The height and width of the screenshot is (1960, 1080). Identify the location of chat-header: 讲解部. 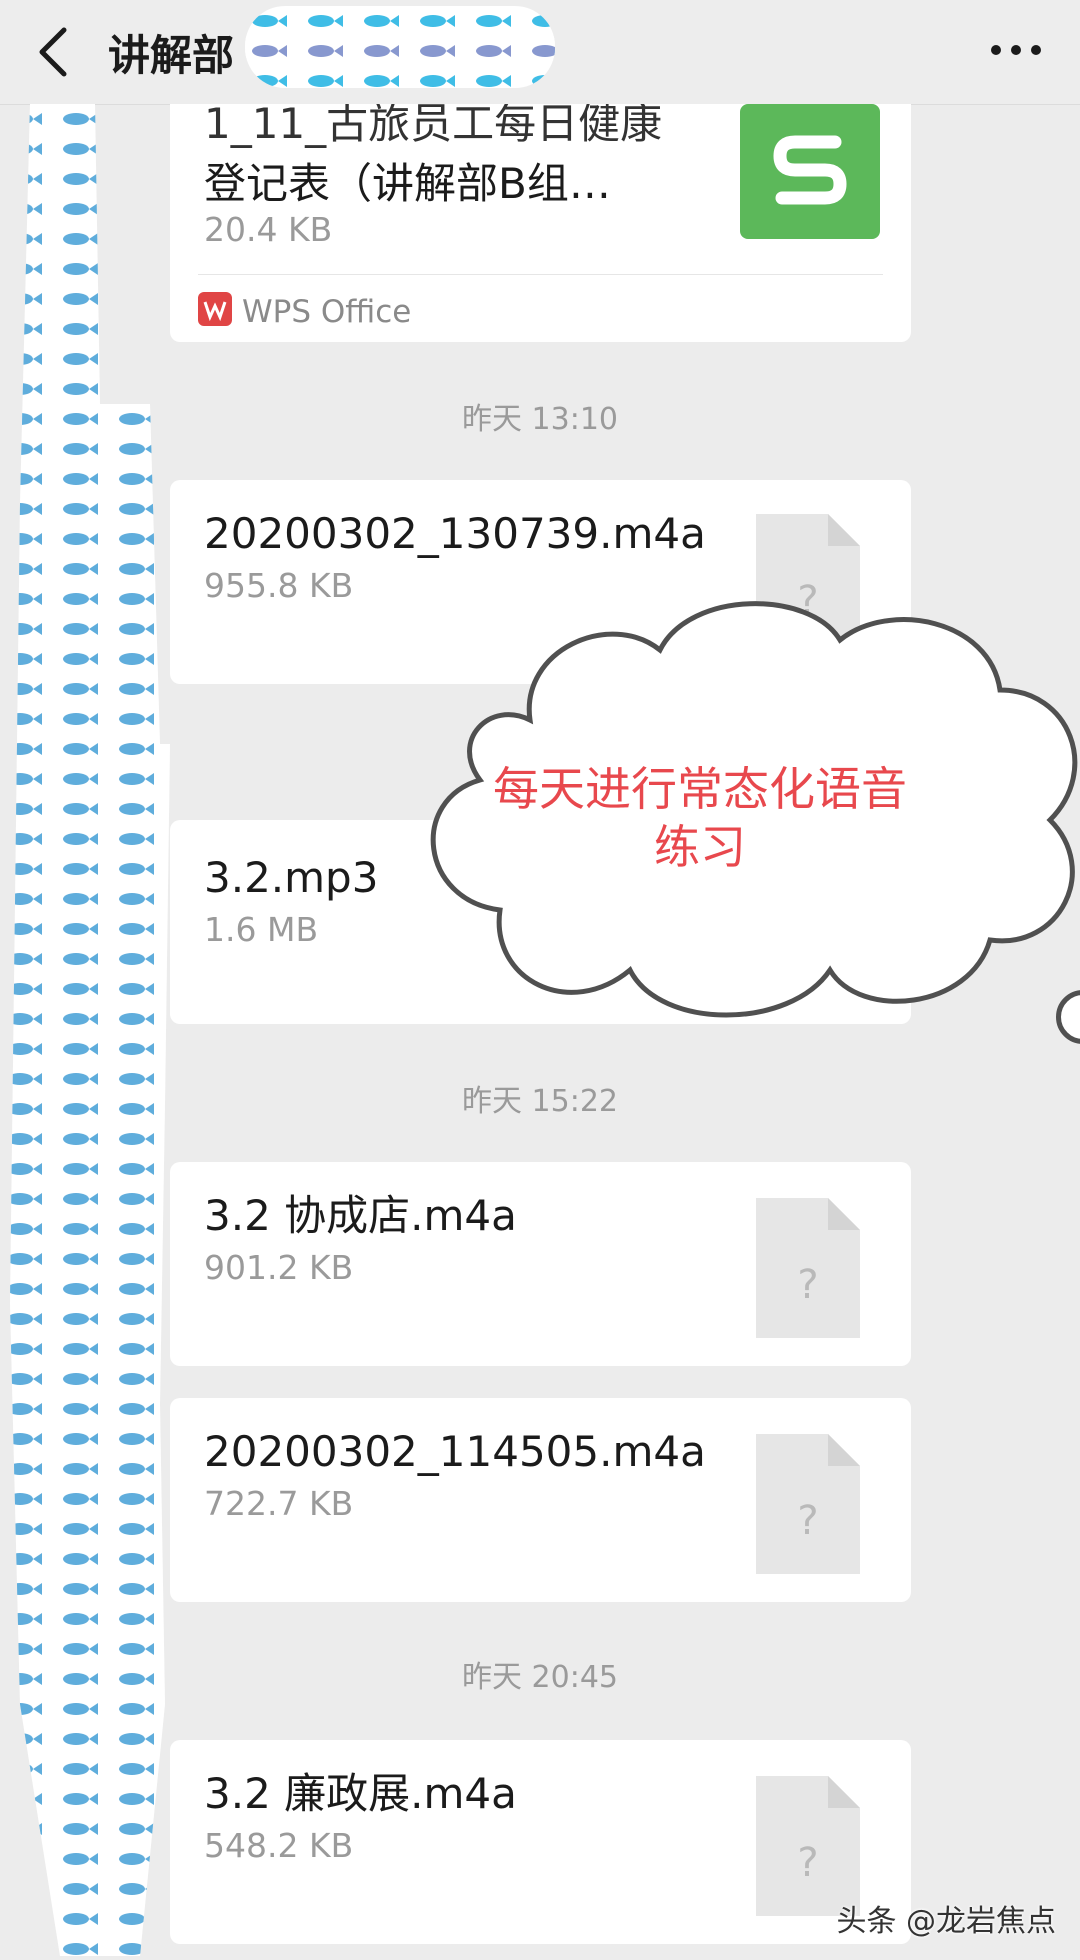
(540, 52).